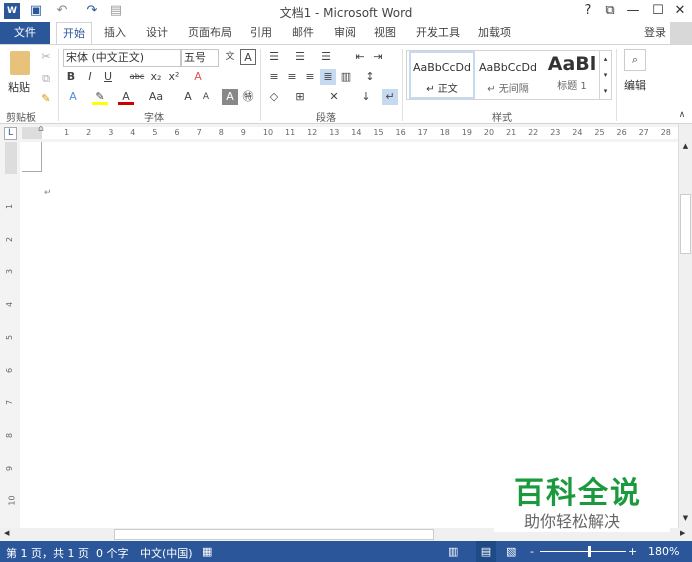  What do you see at coordinates (588, 11) in the screenshot?
I see `help-button: ?` at bounding box center [588, 11].